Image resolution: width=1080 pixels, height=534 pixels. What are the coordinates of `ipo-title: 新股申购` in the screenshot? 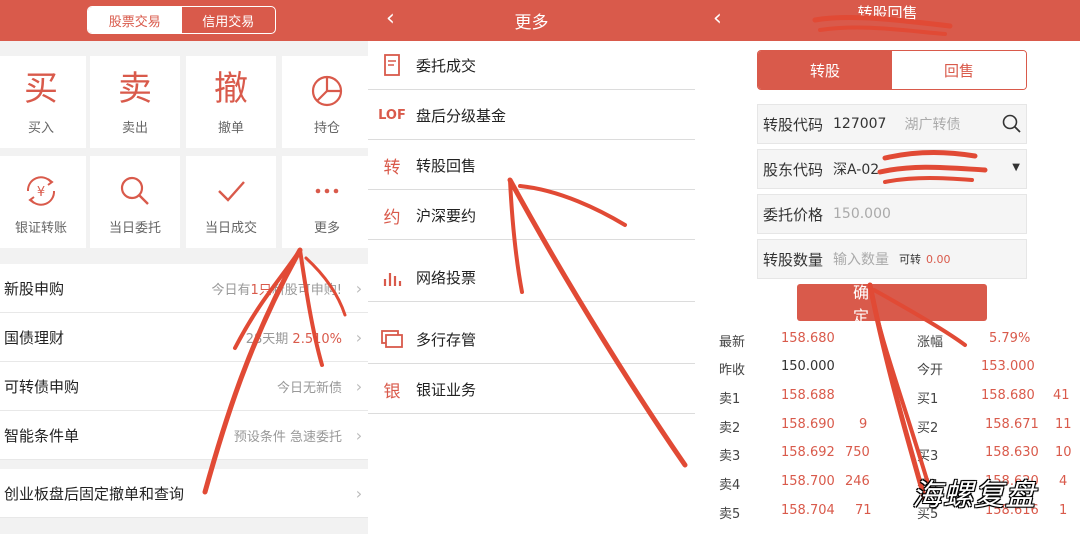 It's located at (34, 288).